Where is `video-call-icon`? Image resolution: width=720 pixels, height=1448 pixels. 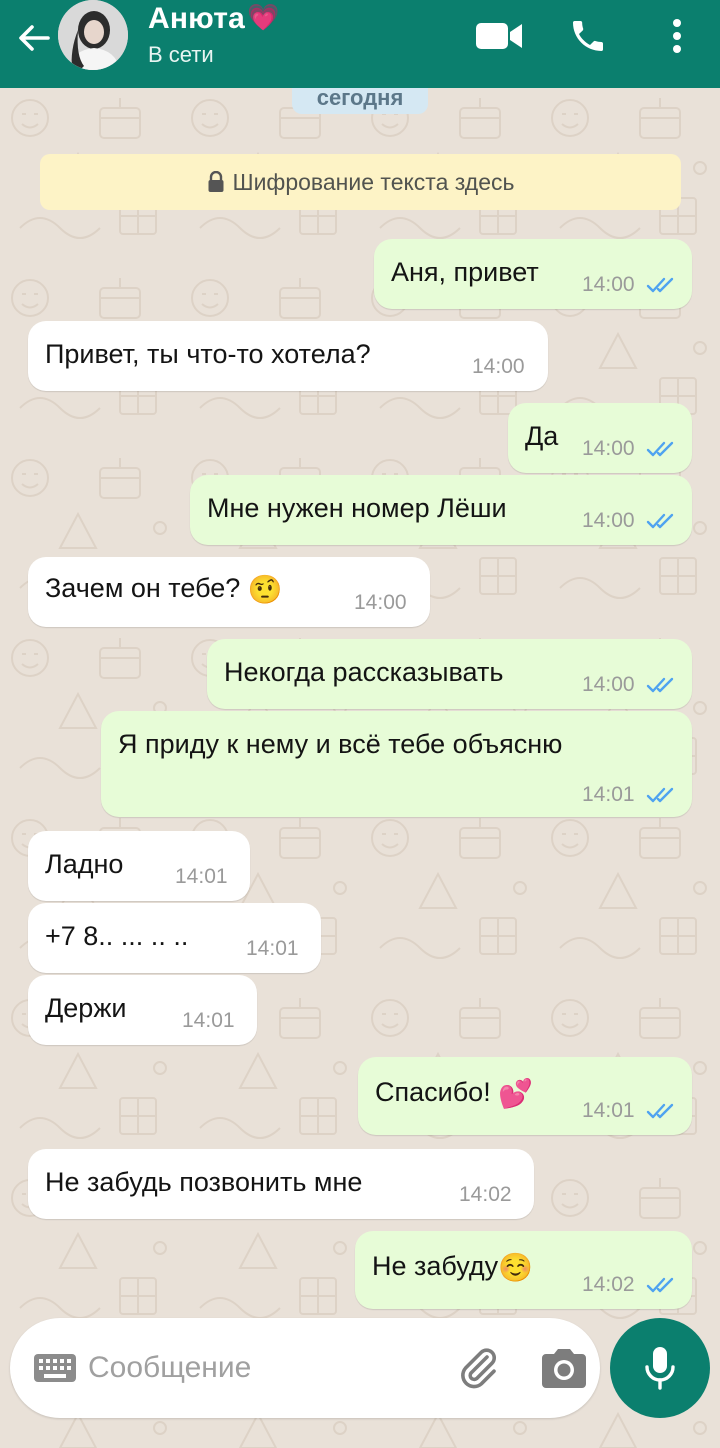
video-call-icon is located at coordinates (499, 36).